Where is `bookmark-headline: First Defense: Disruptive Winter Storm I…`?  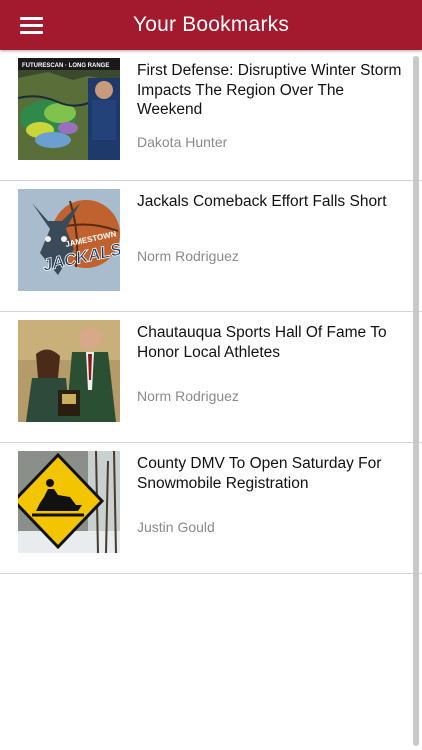
bookmark-headline: First Defense: Disruptive Winter Storm I… is located at coordinates (273, 90).